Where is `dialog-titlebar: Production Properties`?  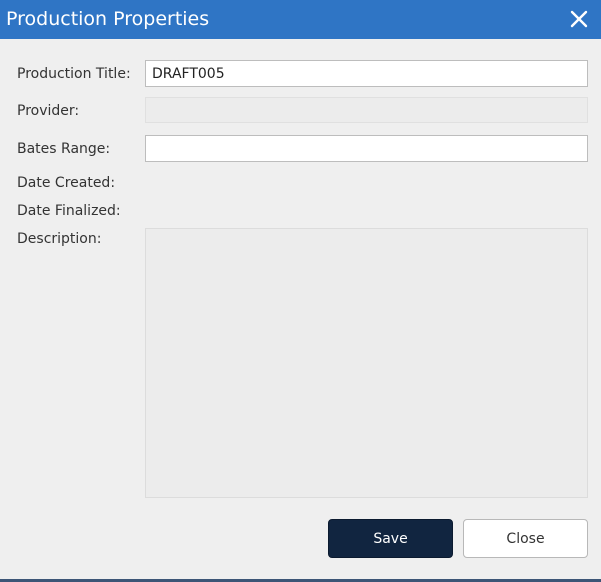
dialog-titlebar: Production Properties is located at coordinates (300, 19).